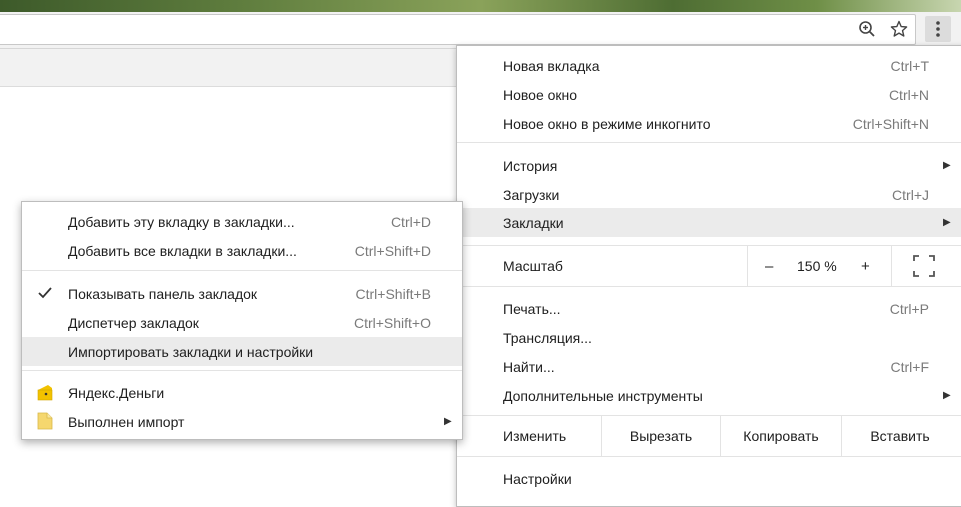 Image resolution: width=961 pixels, height=507 pixels. I want to click on submenu-item-imported: Выполнен импорт ▶, so click(242, 421).